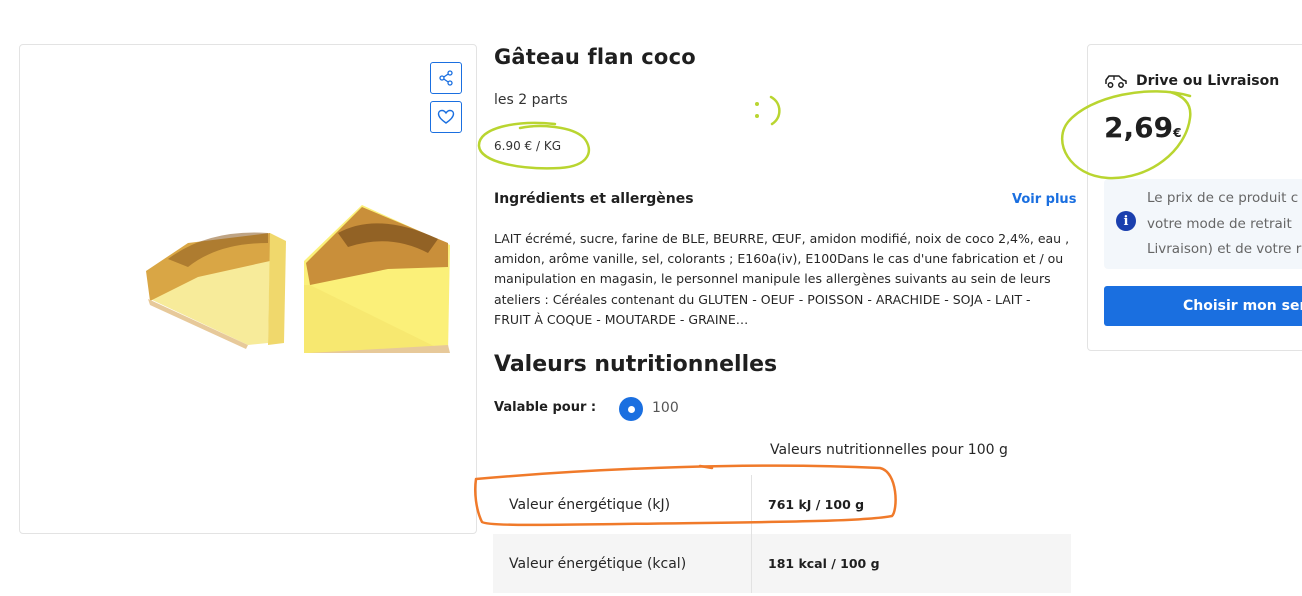 Image resolution: width=1302 pixels, height=596 pixels. Describe the element at coordinates (757, 104) in the screenshot. I see `smiley-annotation` at that location.